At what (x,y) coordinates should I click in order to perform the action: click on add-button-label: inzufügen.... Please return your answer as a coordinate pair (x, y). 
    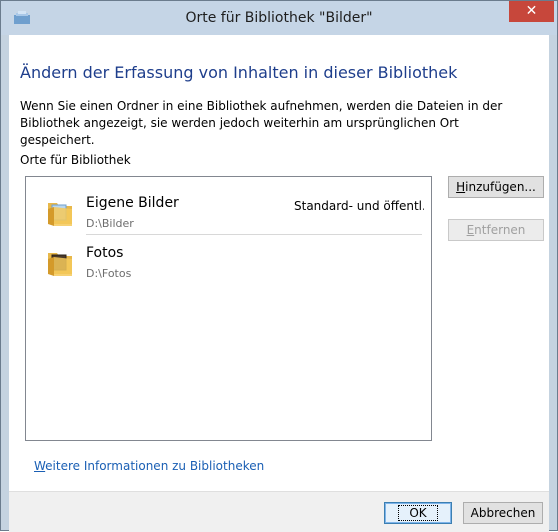
    Looking at the image, I should click on (500, 187).